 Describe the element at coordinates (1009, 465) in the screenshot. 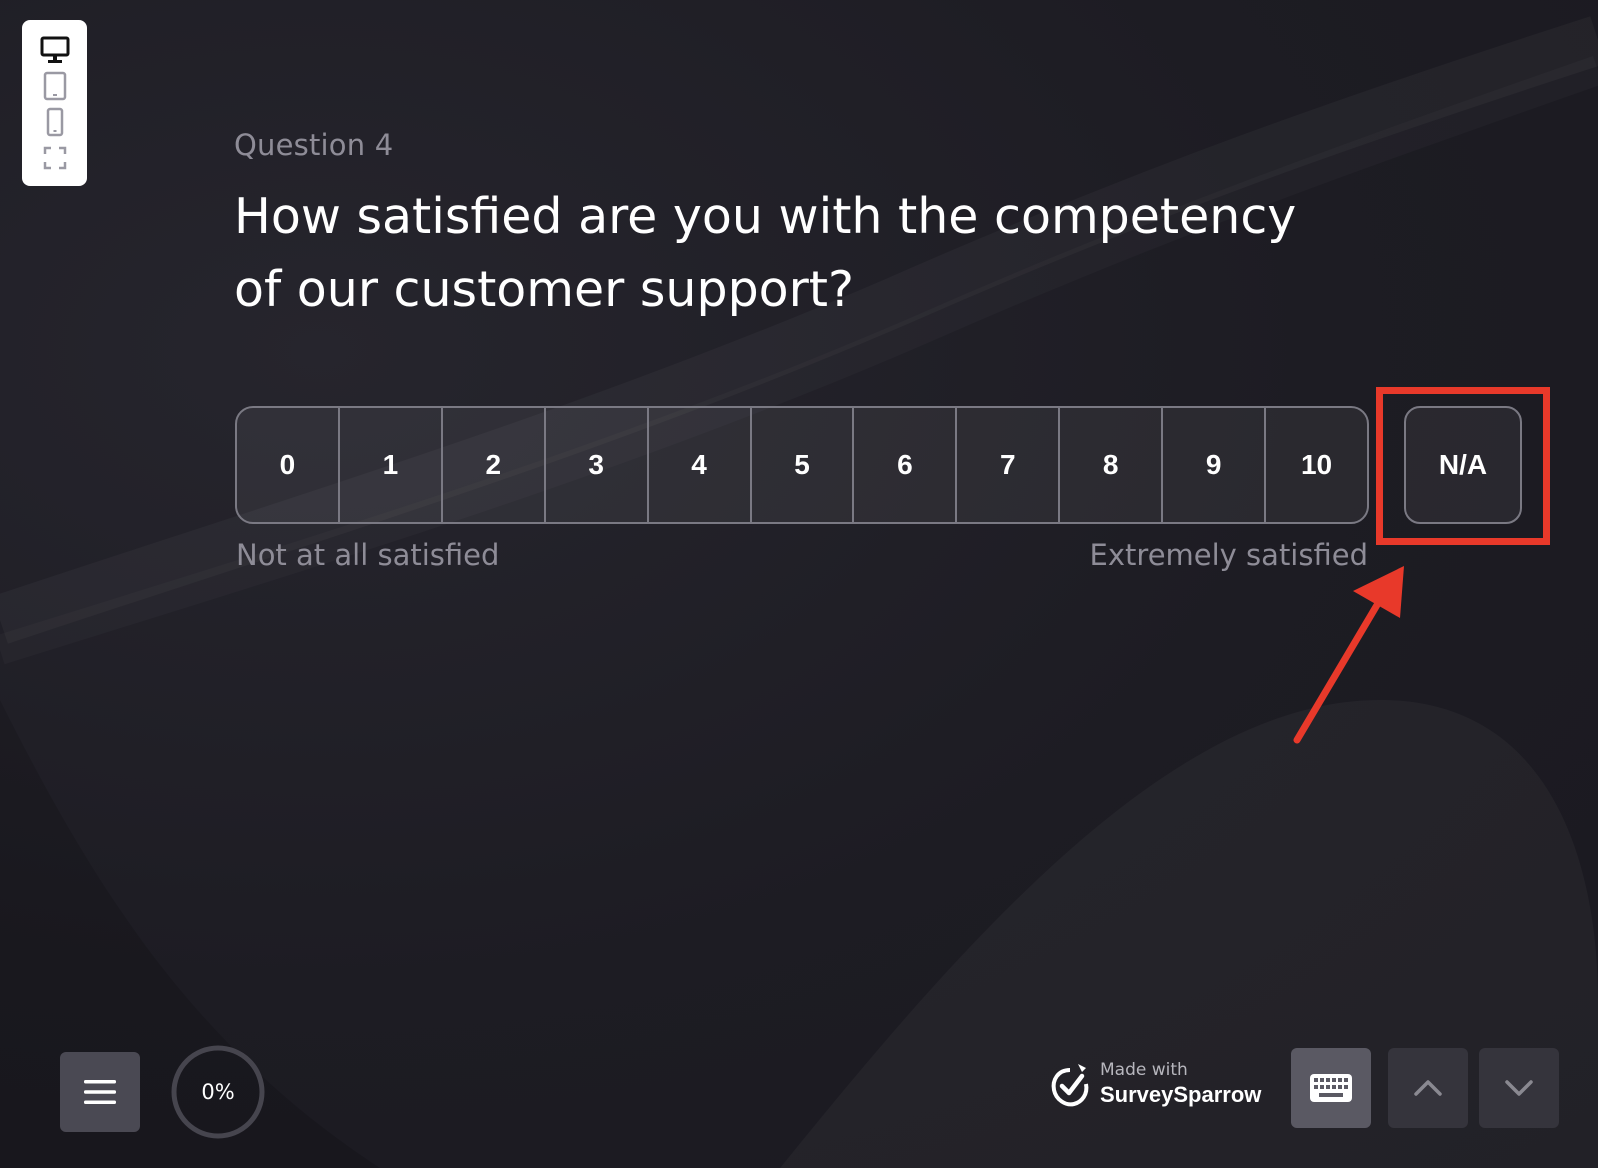

I see `scale-option-7: 7` at that location.